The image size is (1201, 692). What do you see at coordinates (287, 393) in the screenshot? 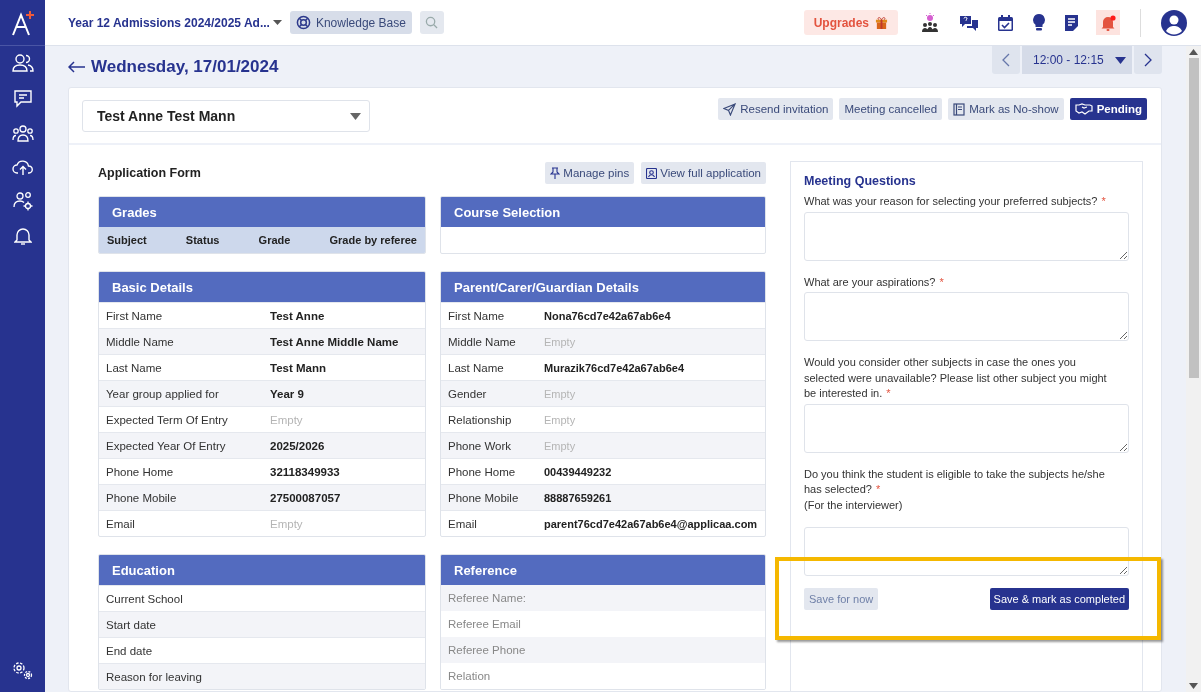
I see `field-value: Year 9` at bounding box center [287, 393].